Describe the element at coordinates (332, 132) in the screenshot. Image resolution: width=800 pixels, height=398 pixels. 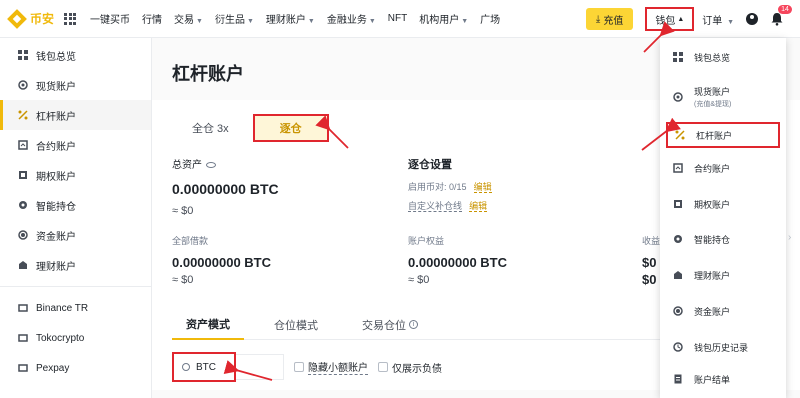
I see `arrow-to-isolated-tab` at that location.